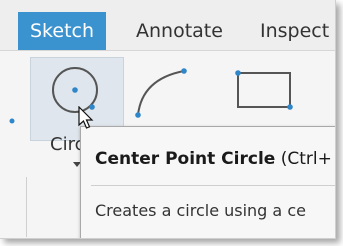  What do you see at coordinates (213, 185) in the screenshot?
I see `tooltip-divider` at bounding box center [213, 185].